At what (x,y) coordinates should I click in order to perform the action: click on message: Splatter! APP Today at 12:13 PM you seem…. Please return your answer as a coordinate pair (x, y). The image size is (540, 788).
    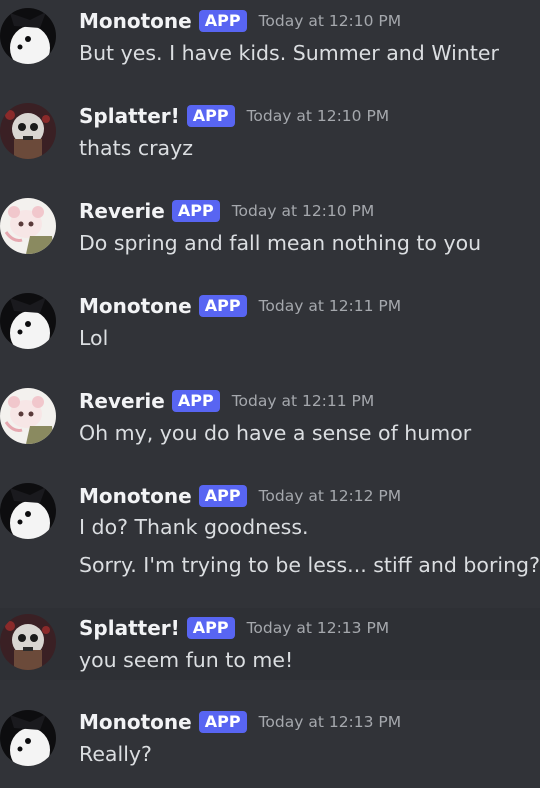
    Looking at the image, I should click on (270, 644).